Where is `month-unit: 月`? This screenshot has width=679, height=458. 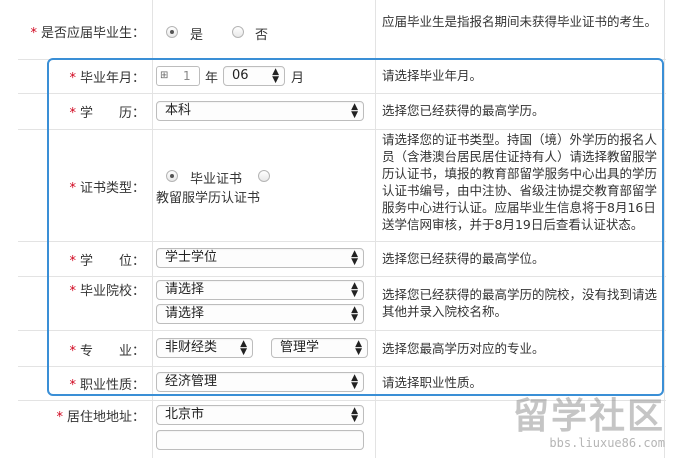
month-unit: 月 is located at coordinates (298, 78).